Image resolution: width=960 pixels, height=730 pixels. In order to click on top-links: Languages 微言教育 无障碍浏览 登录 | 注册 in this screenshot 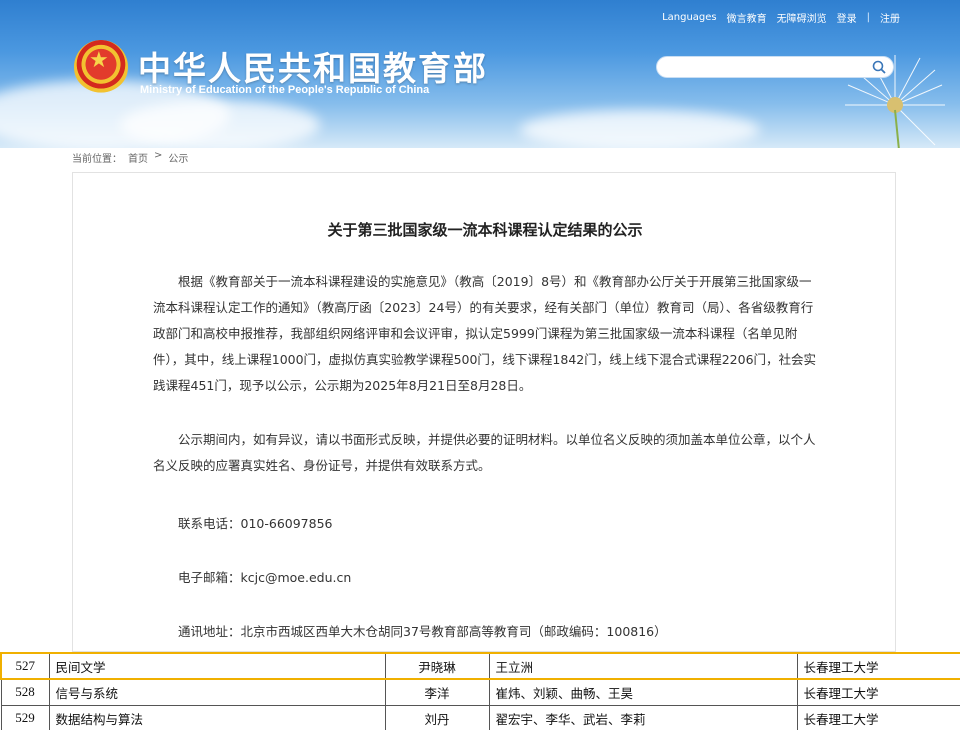, I will do `click(781, 17)`.